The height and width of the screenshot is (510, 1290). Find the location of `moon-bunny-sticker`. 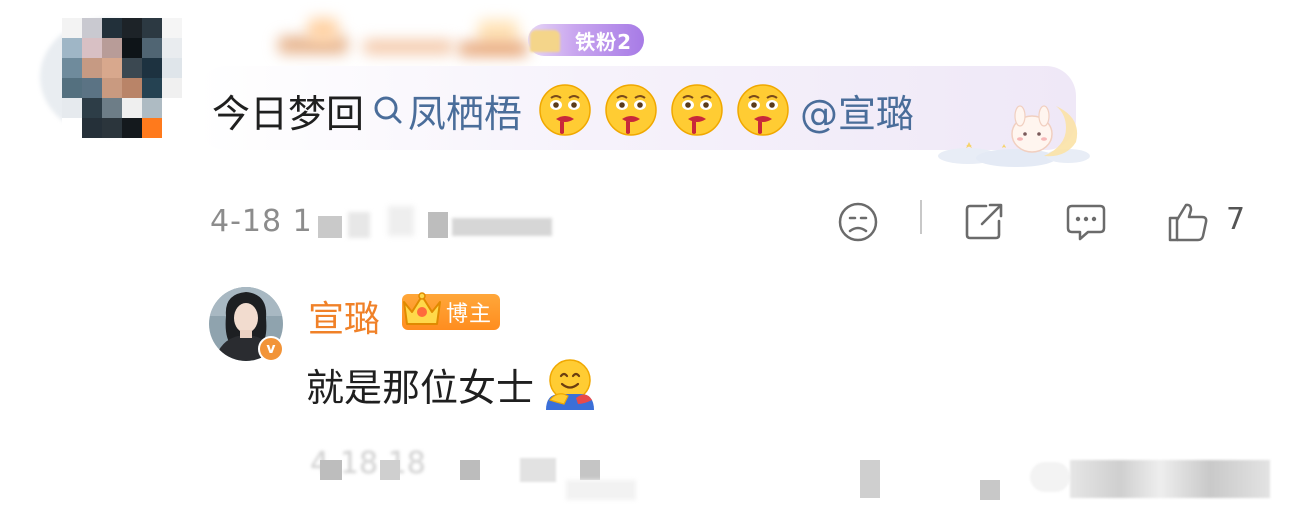

moon-bunny-sticker is located at coordinates (1014, 136).